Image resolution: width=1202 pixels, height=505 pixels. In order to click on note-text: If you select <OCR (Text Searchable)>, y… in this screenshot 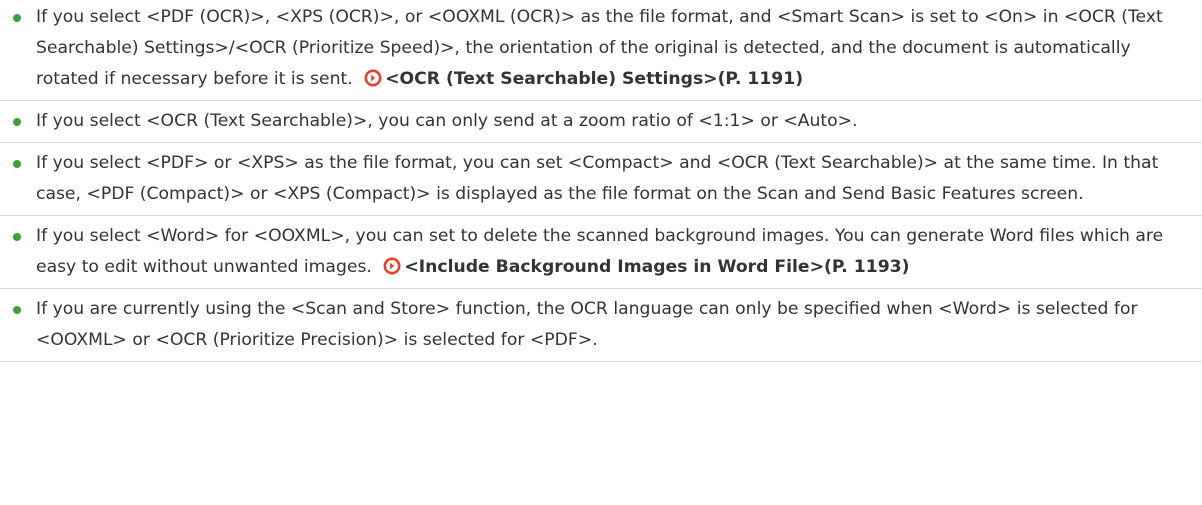, I will do `click(447, 121)`.